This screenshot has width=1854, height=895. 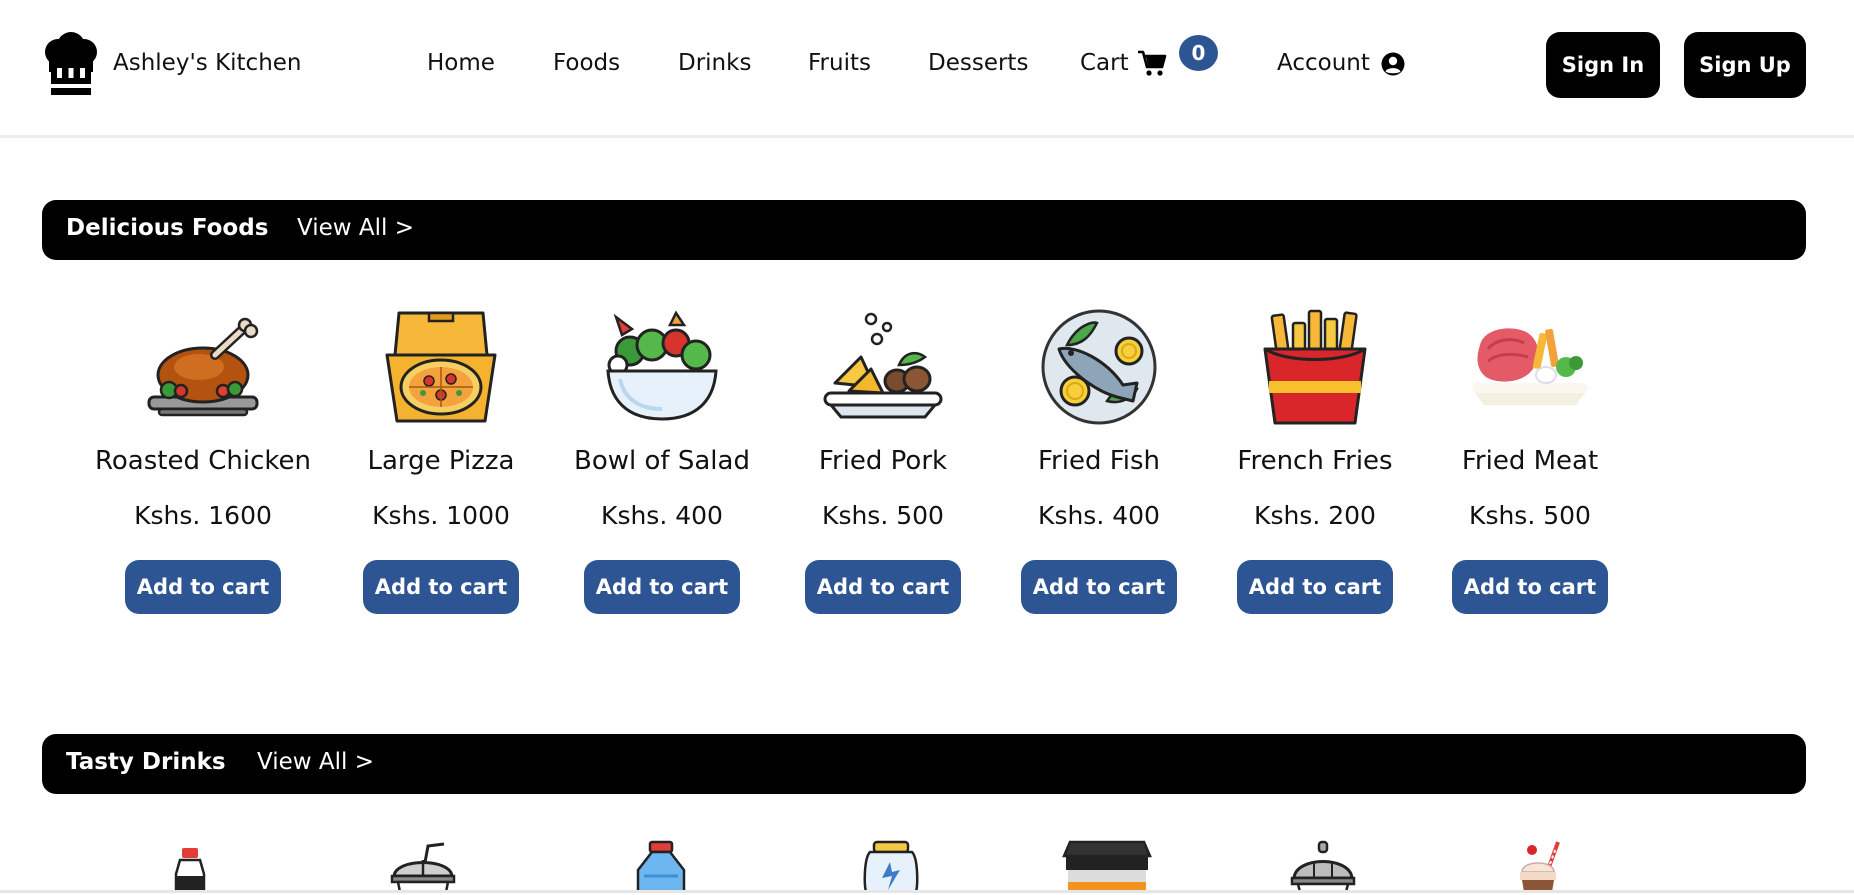 I want to click on food-name: Large Pizza, so click(x=441, y=461).